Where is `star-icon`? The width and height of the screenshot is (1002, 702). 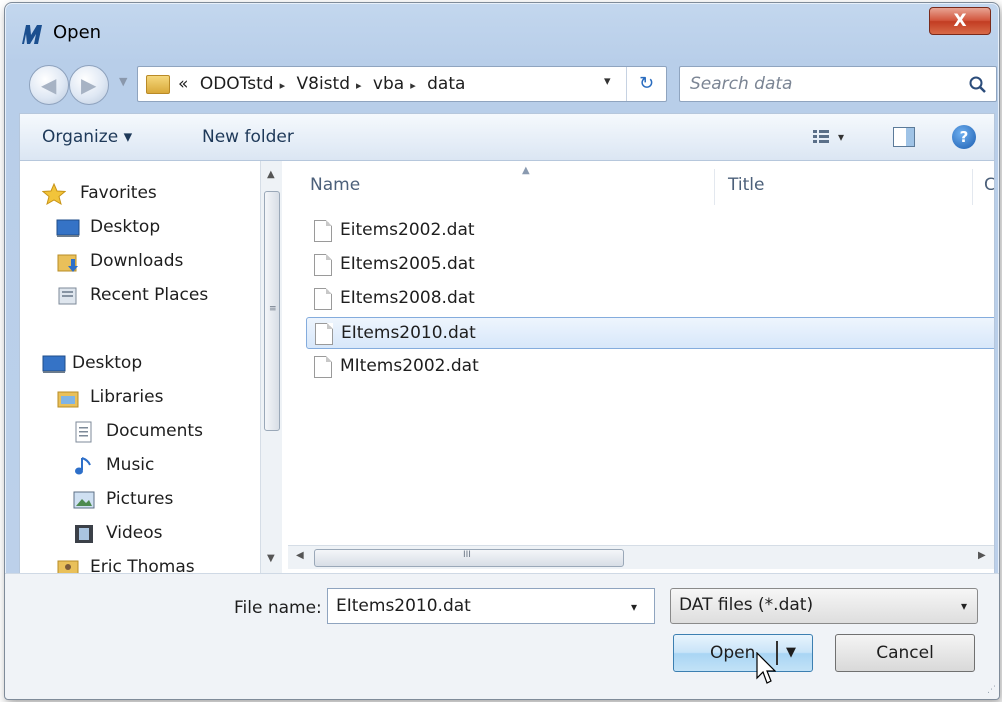
star-icon is located at coordinates (54, 194).